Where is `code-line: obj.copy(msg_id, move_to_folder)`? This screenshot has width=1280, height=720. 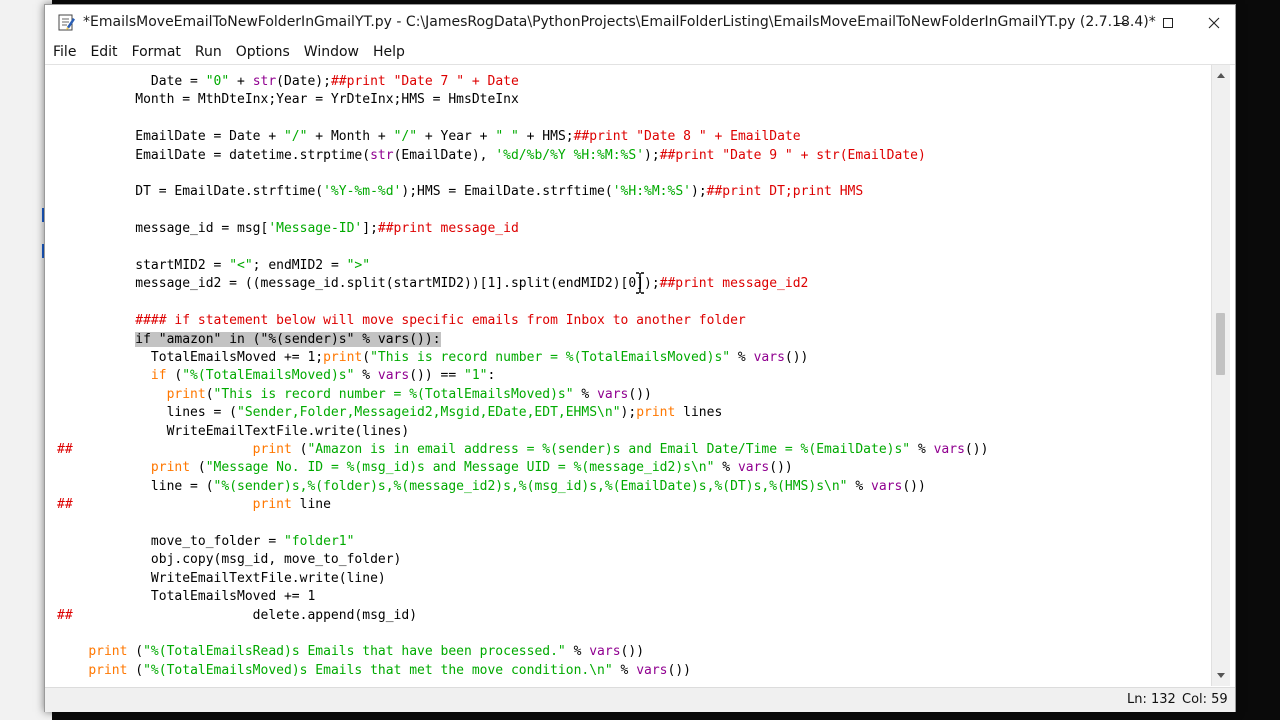
code-line: obj.copy(msg_id, move_to_folder) is located at coordinates (229, 560).